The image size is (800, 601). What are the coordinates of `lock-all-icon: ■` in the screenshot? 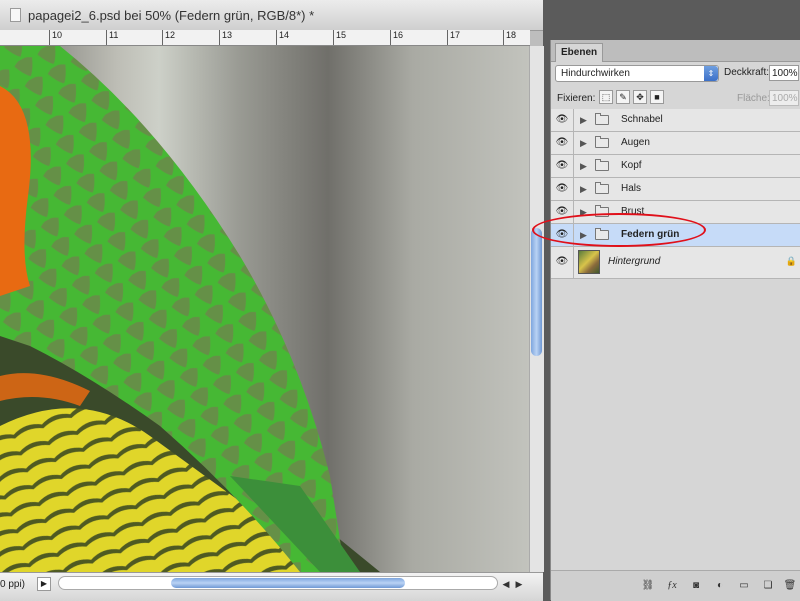 It's located at (657, 97).